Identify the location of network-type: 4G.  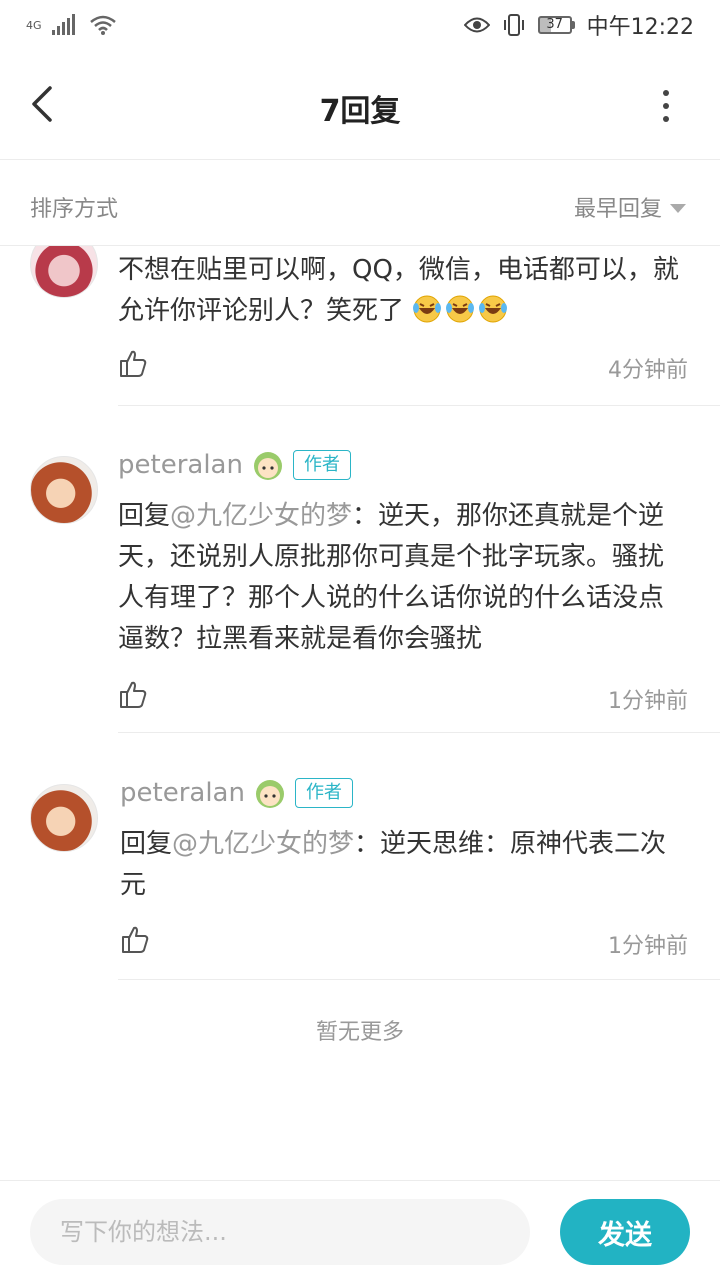
(34, 25).